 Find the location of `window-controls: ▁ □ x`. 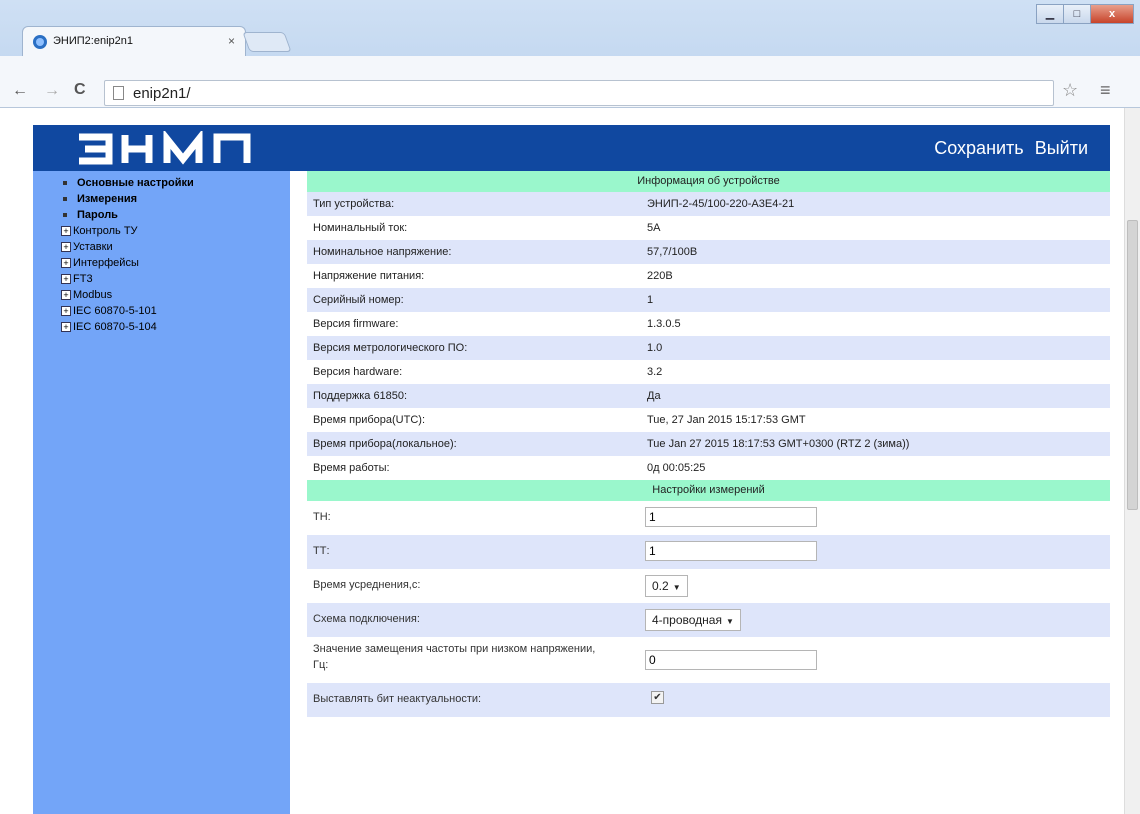

window-controls: ▁ □ x is located at coordinates (1085, 15).